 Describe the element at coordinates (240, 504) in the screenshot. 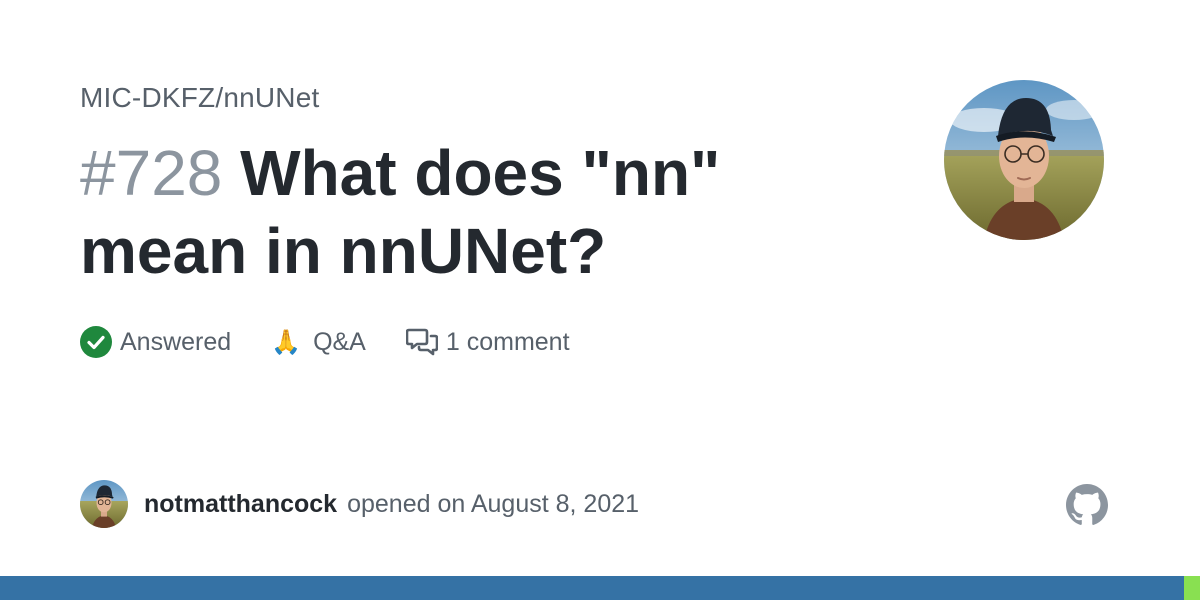

I see `author-username: notmatthancock` at that location.